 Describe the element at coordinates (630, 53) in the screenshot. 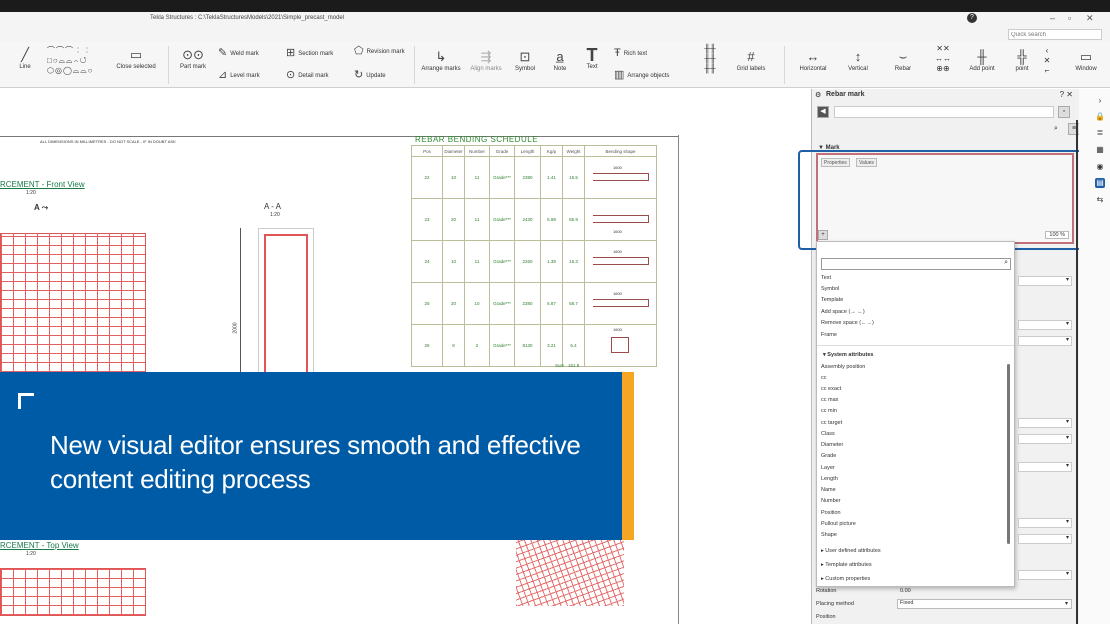

I see `rich-text-button: Ŧ Rich text` at that location.